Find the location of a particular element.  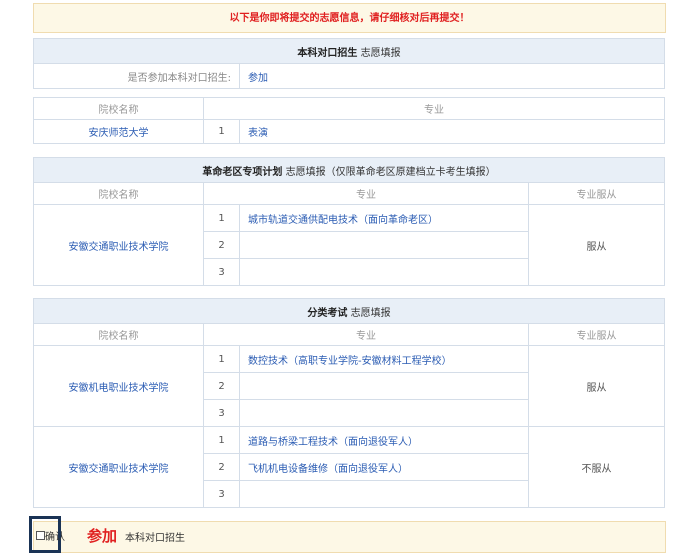

participate-label: 是否参加本科对口招生: is located at coordinates (136, 76).